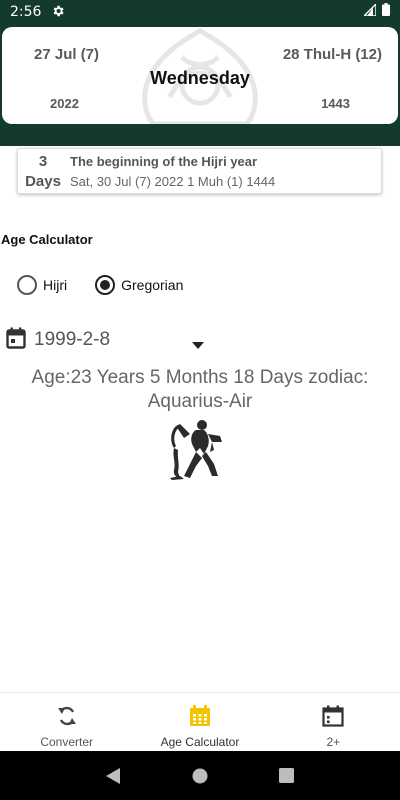  I want to click on weekday-label: Wednesday, so click(200, 78).